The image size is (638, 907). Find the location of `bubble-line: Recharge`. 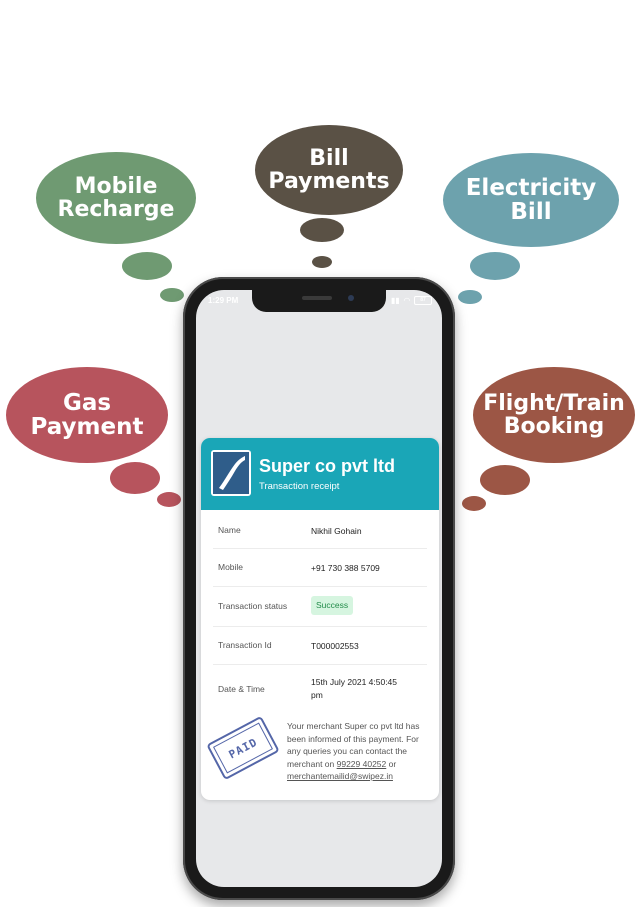

bubble-line: Recharge is located at coordinates (116, 209).